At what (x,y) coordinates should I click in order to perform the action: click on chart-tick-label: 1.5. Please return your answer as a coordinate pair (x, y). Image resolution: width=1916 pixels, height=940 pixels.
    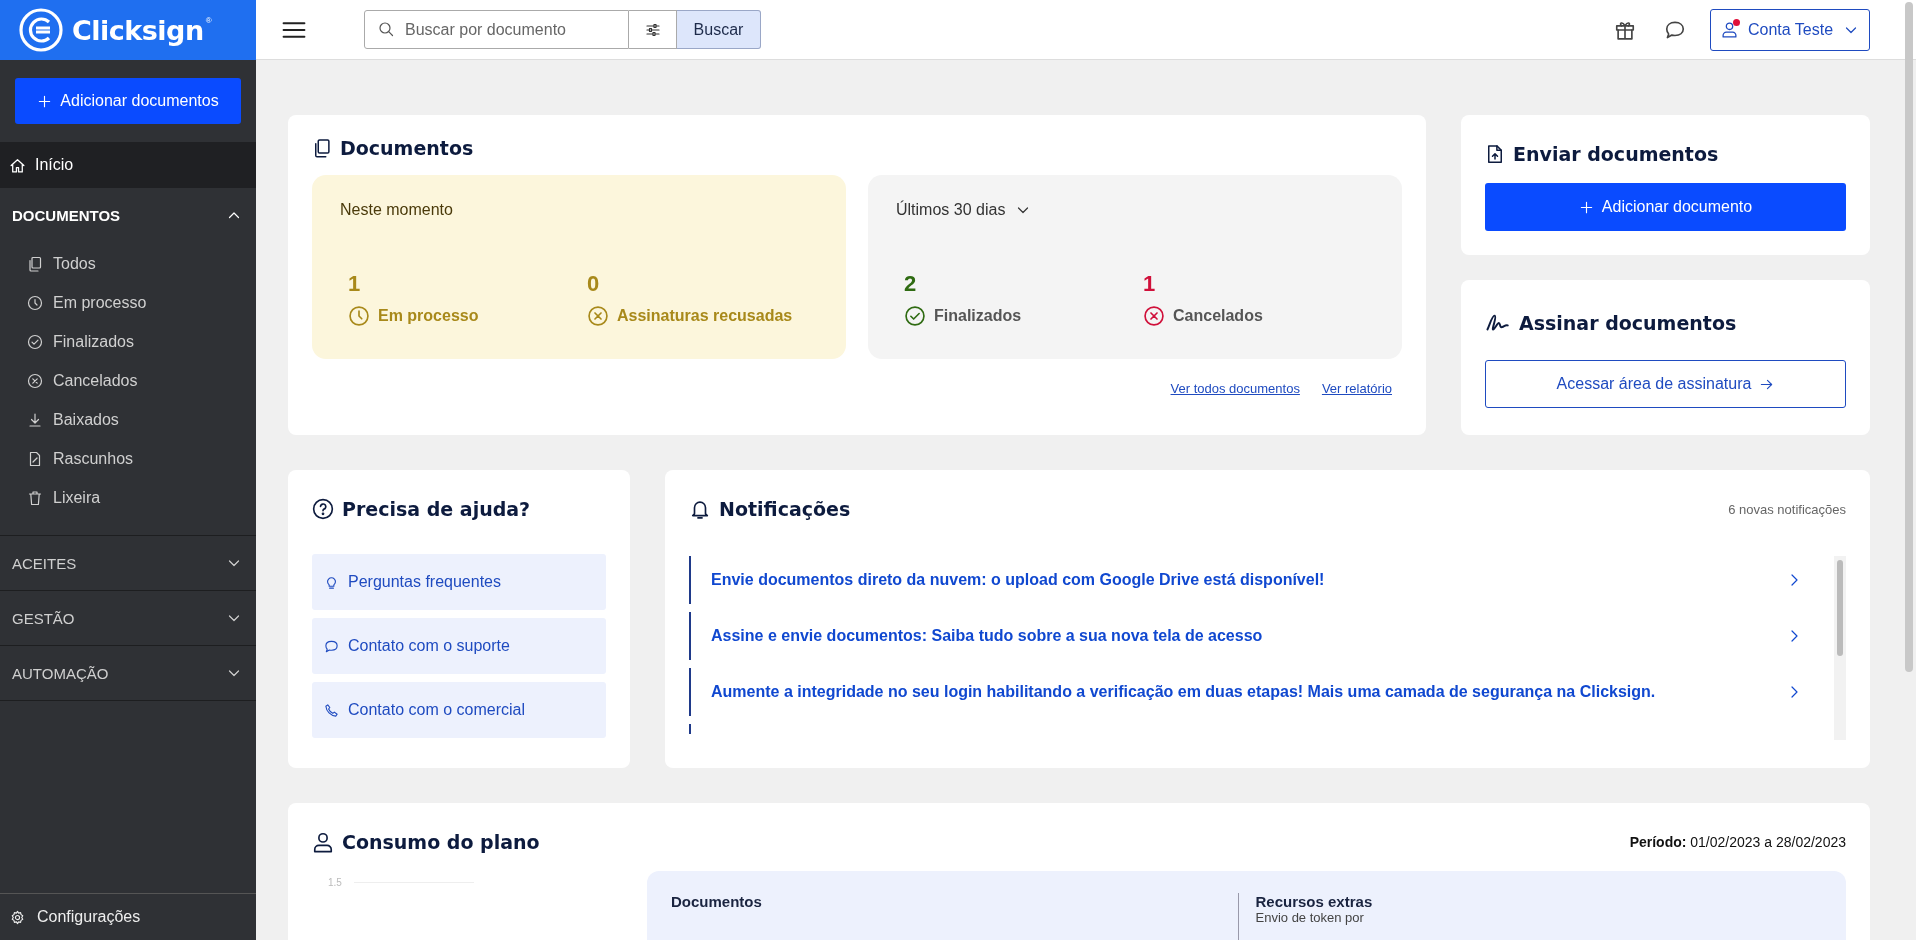
    Looking at the image, I should click on (335, 882).